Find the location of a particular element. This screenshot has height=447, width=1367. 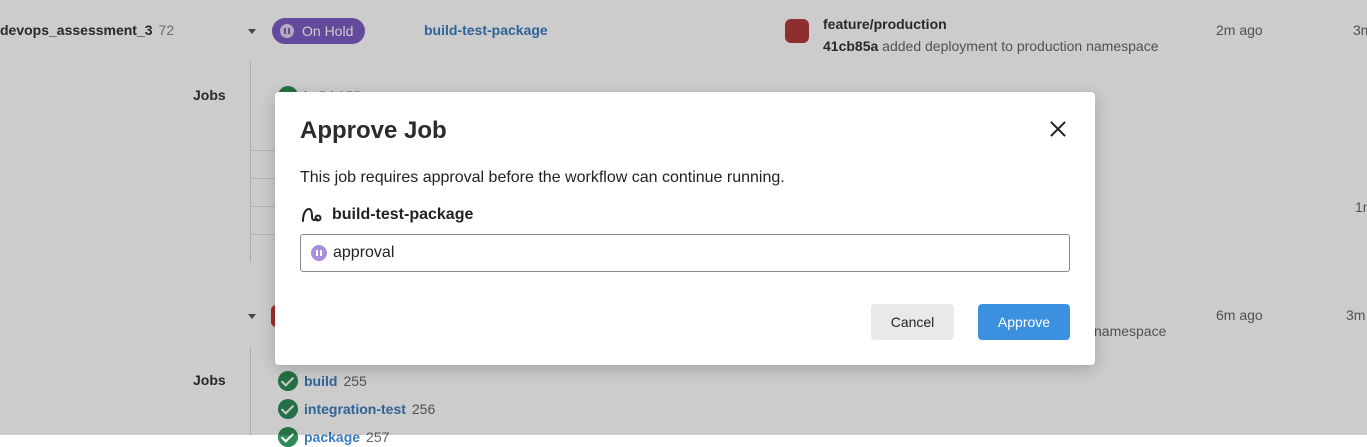

workflow-label: build-test-package is located at coordinates (386, 215).